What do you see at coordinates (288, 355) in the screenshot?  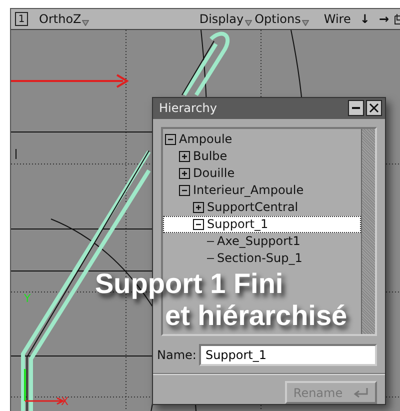 I see `name-field: Support_1` at bounding box center [288, 355].